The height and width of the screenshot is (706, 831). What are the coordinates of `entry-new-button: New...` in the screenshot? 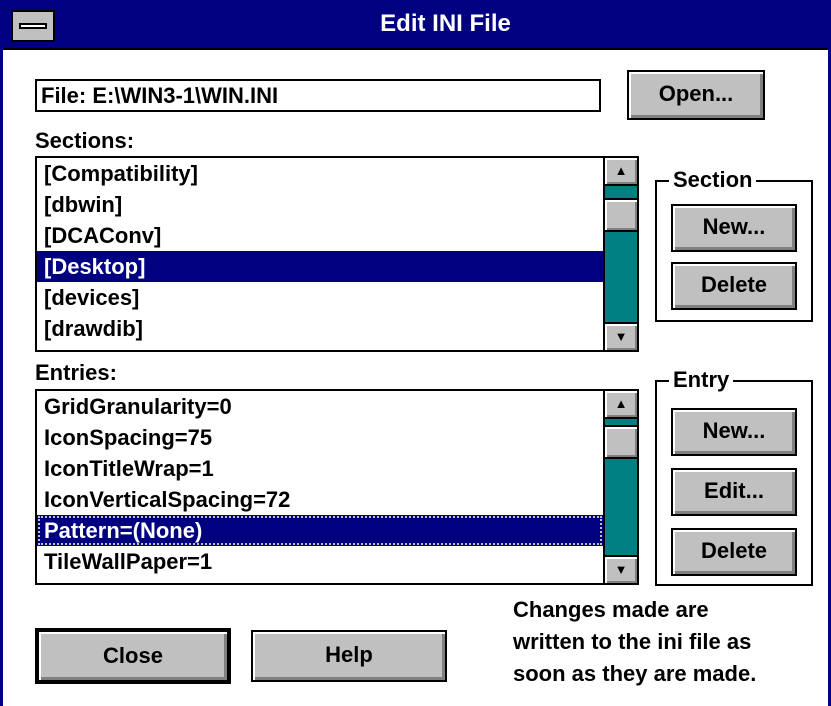 It's located at (734, 432).